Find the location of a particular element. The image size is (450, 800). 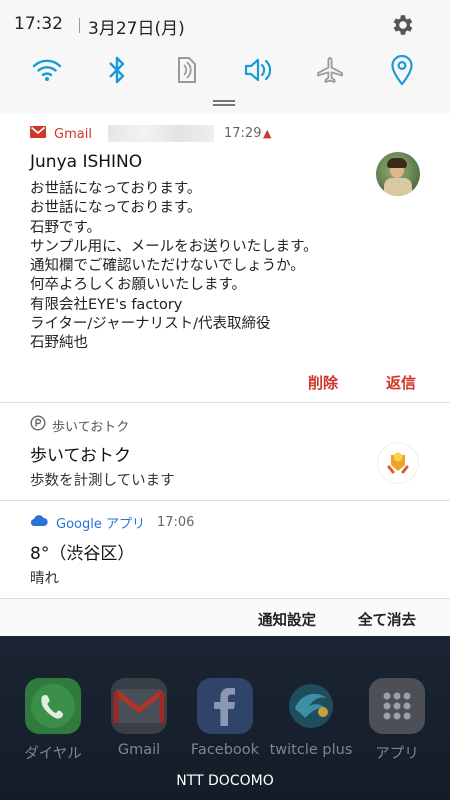

dock-app-phone: ダイヤル is located at coordinates (53, 728).